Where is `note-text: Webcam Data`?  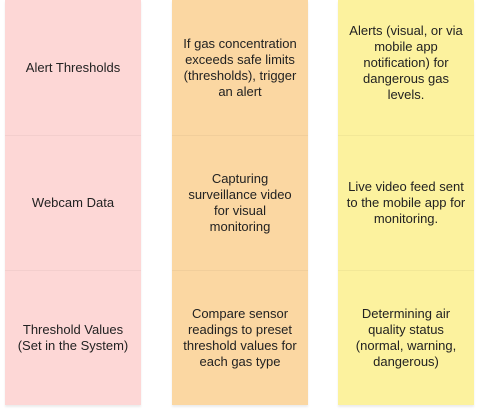
note-text: Webcam Data is located at coordinates (73, 202).